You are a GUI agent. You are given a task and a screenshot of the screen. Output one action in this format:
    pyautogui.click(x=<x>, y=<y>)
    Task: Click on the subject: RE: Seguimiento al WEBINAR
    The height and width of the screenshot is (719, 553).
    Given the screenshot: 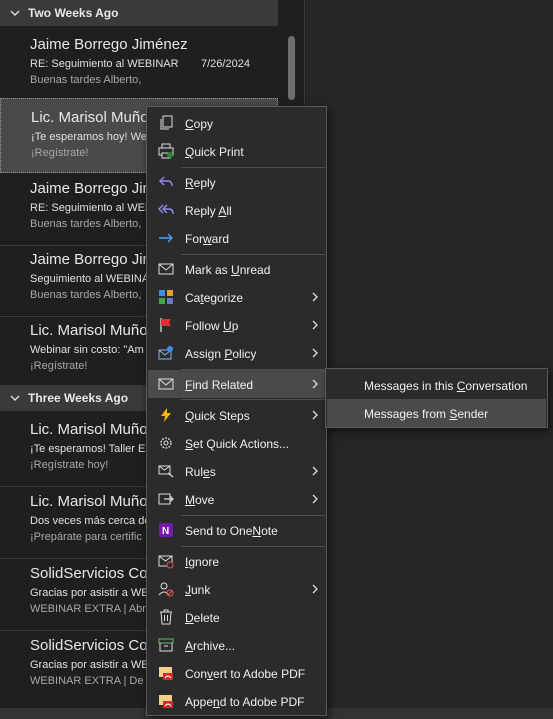 What is the action you would take?
    pyautogui.click(x=104, y=64)
    